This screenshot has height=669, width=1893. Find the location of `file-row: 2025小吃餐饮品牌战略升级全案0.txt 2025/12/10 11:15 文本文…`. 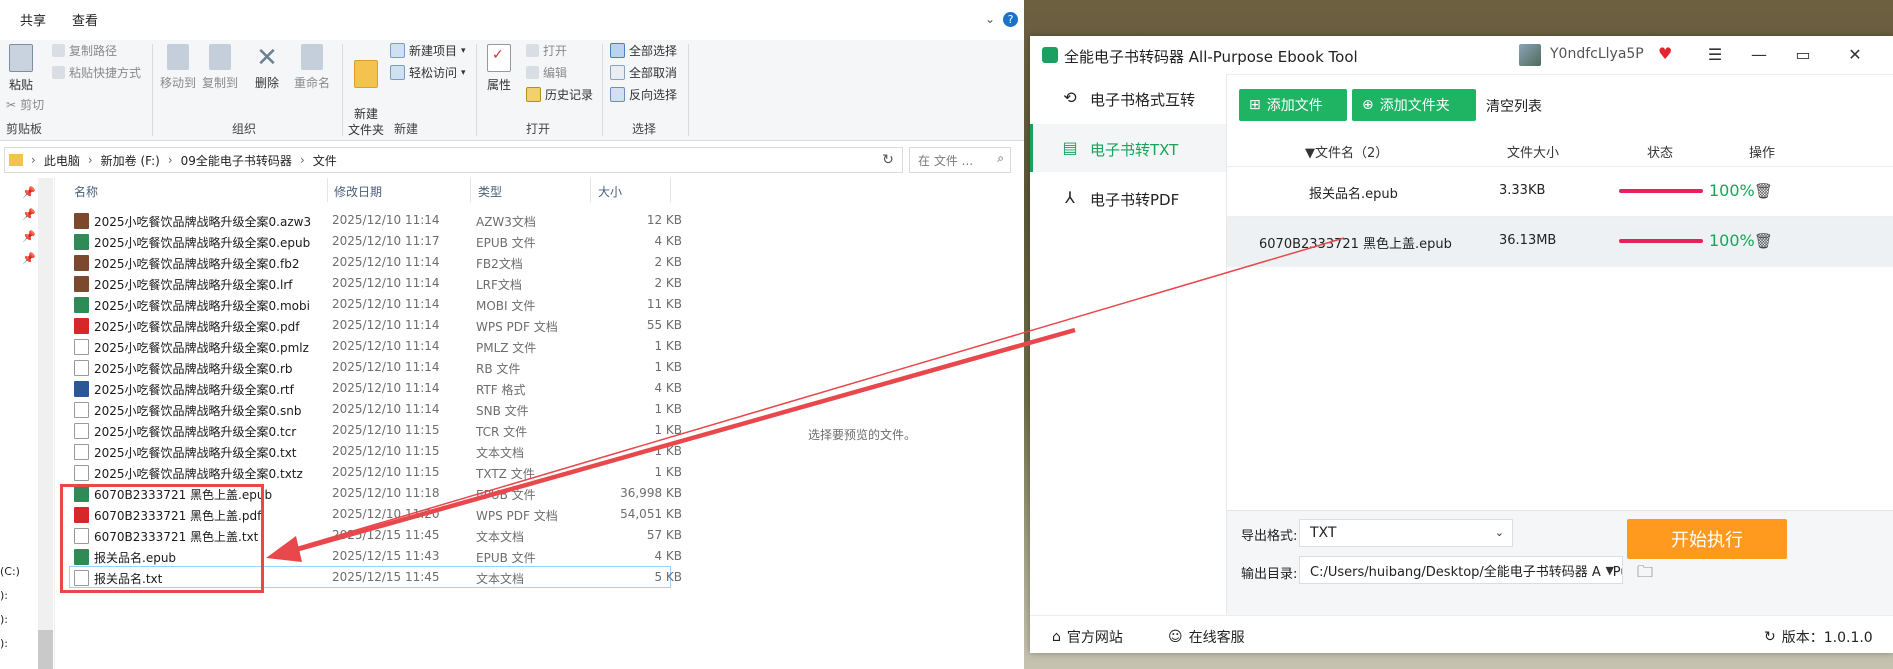

file-row: 2025小吃餐饮品牌战略升级全案0.txt 2025/12/10 11:15 文本文… is located at coordinates (376, 451).